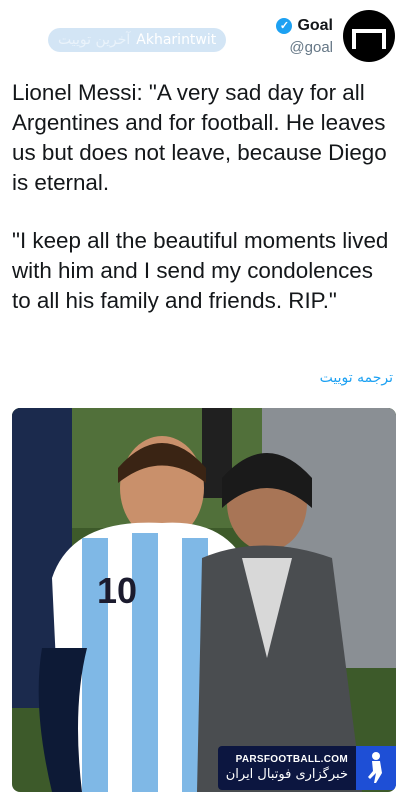 Image resolution: width=407 pixels, height=800 pixels. I want to click on watermark-logo: آخرین توییت Akharintwit, so click(137, 40).